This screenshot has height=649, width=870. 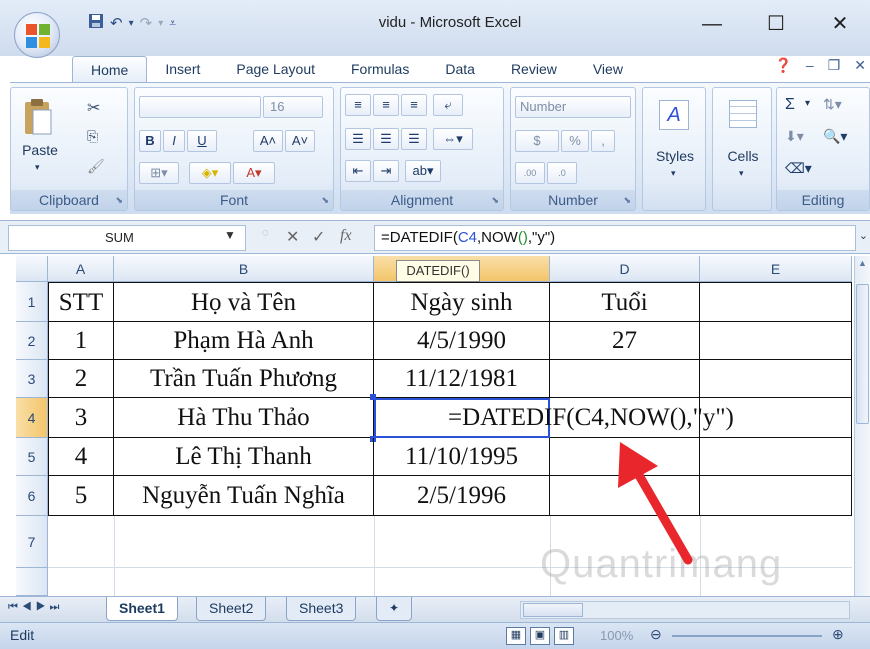 I want to click on cell-a4: 3, so click(x=81, y=418).